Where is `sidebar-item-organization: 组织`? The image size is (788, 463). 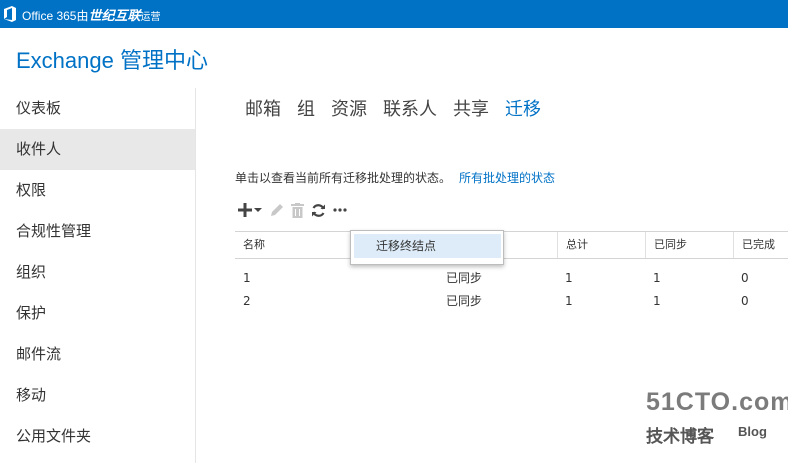 sidebar-item-organization: 组织 is located at coordinates (98, 272).